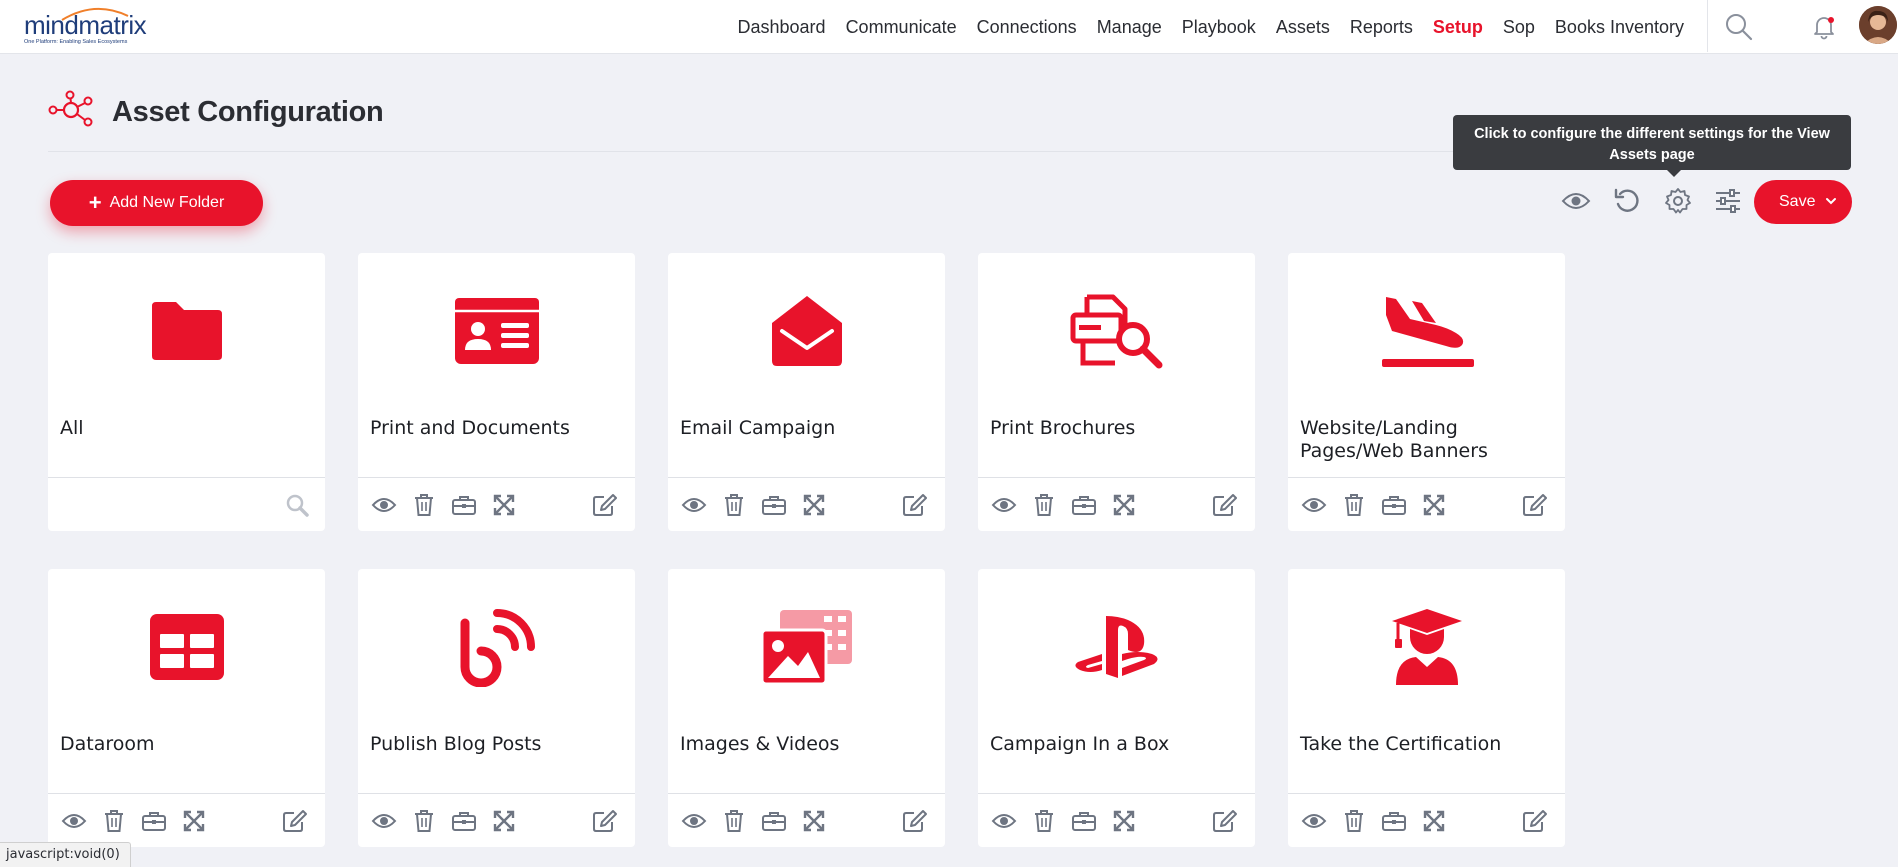 This screenshot has height=867, width=1898. I want to click on add-new-folder-label: Add New Folder, so click(167, 202).